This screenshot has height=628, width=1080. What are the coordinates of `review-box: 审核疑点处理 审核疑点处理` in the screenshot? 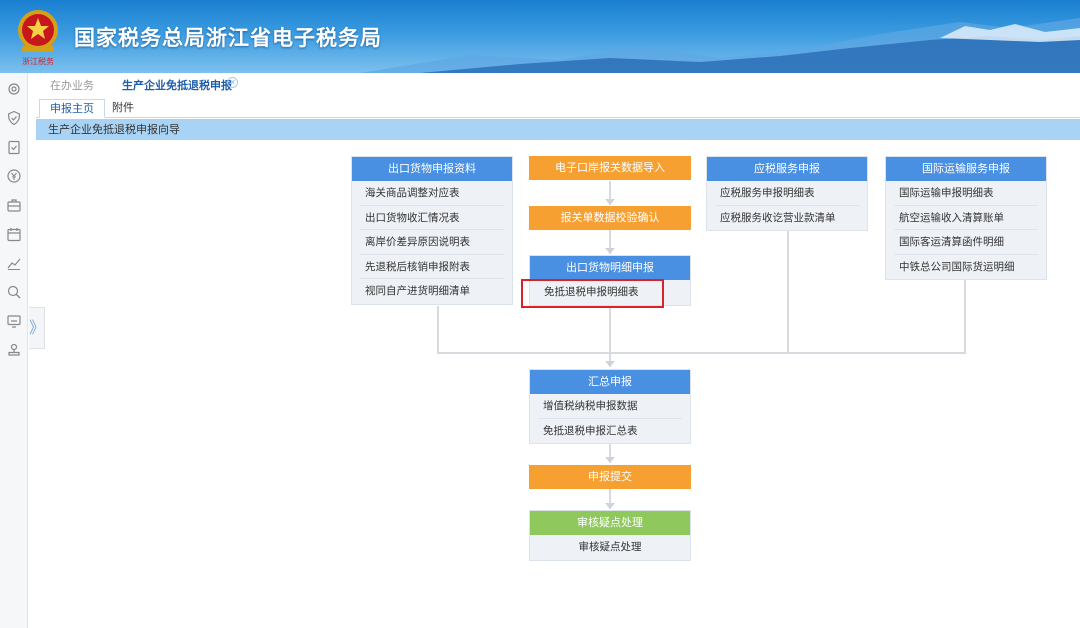 It's located at (610, 535).